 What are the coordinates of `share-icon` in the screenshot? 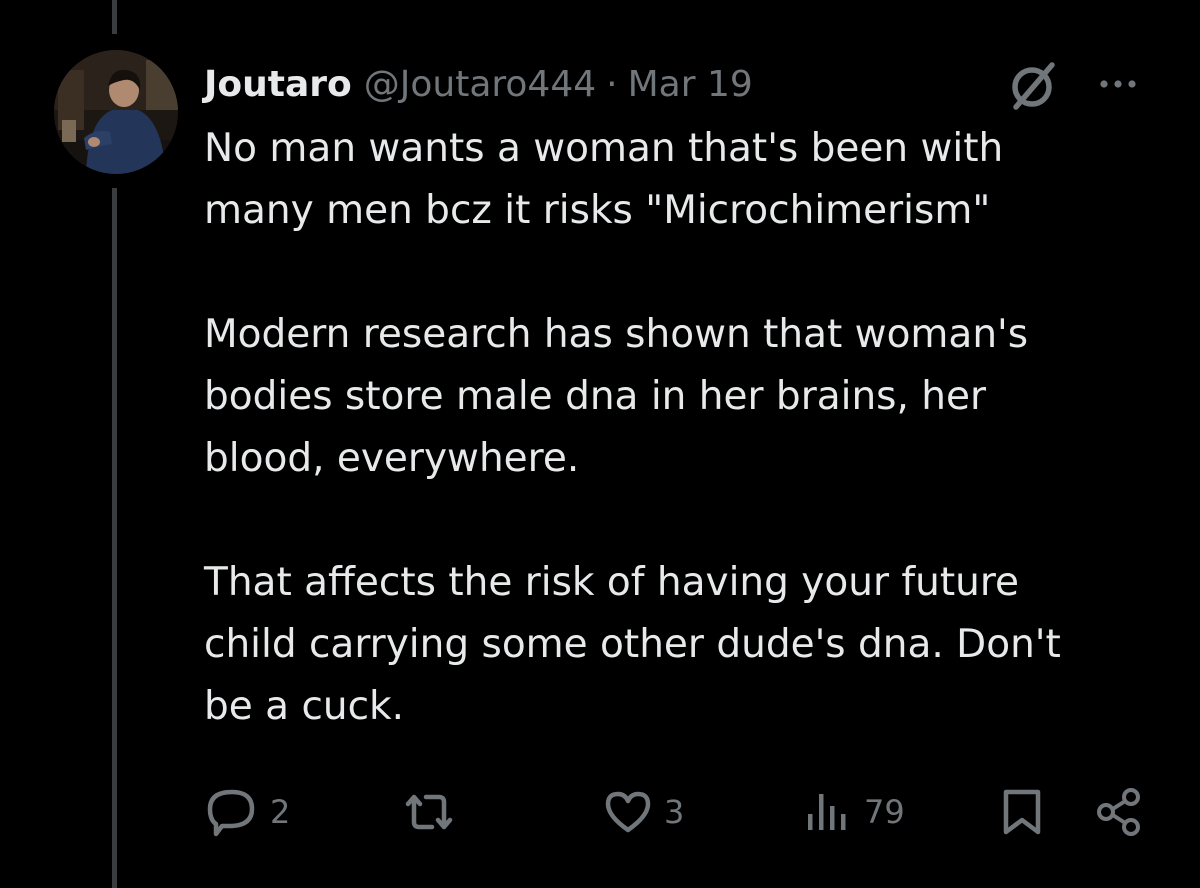 It's located at (1118, 812).